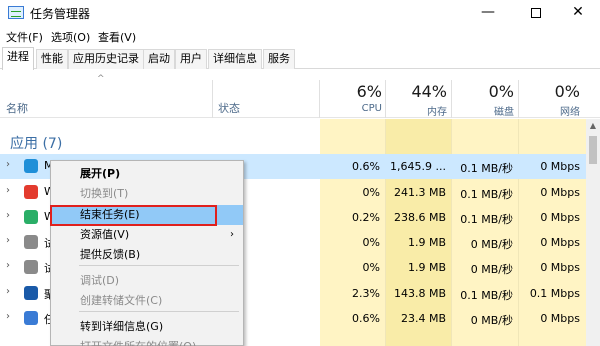  I want to click on menu-switch-to: 切换到(T), so click(147, 194).